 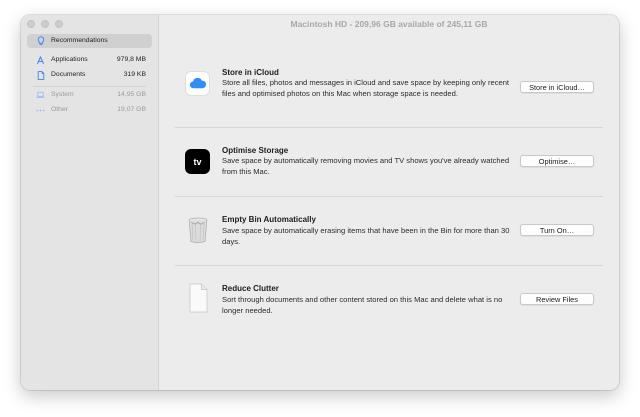 I want to click on sidebar-item-recommendations: Recommendations, so click(x=89, y=41).